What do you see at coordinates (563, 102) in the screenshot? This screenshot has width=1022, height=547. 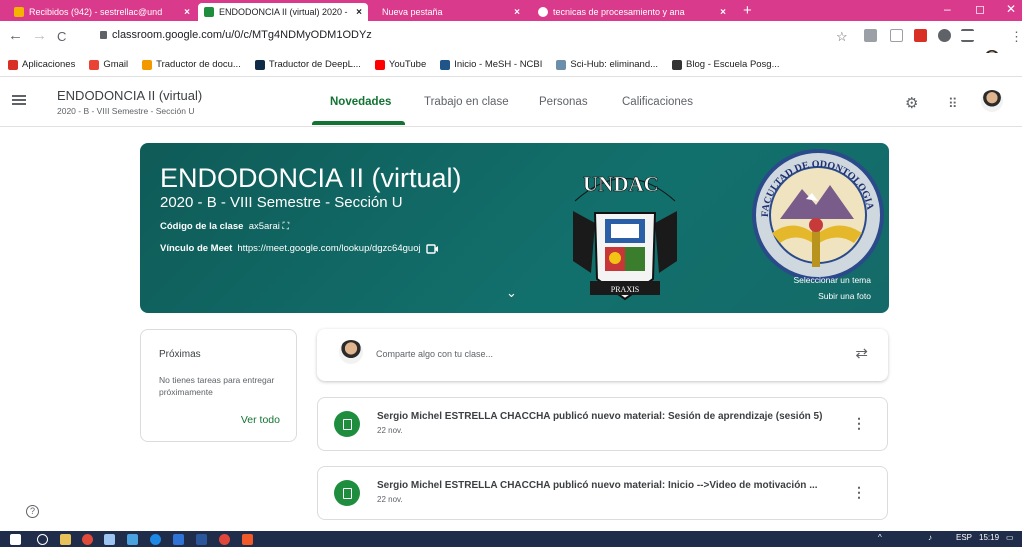 I see `tab-people: Personas` at bounding box center [563, 102].